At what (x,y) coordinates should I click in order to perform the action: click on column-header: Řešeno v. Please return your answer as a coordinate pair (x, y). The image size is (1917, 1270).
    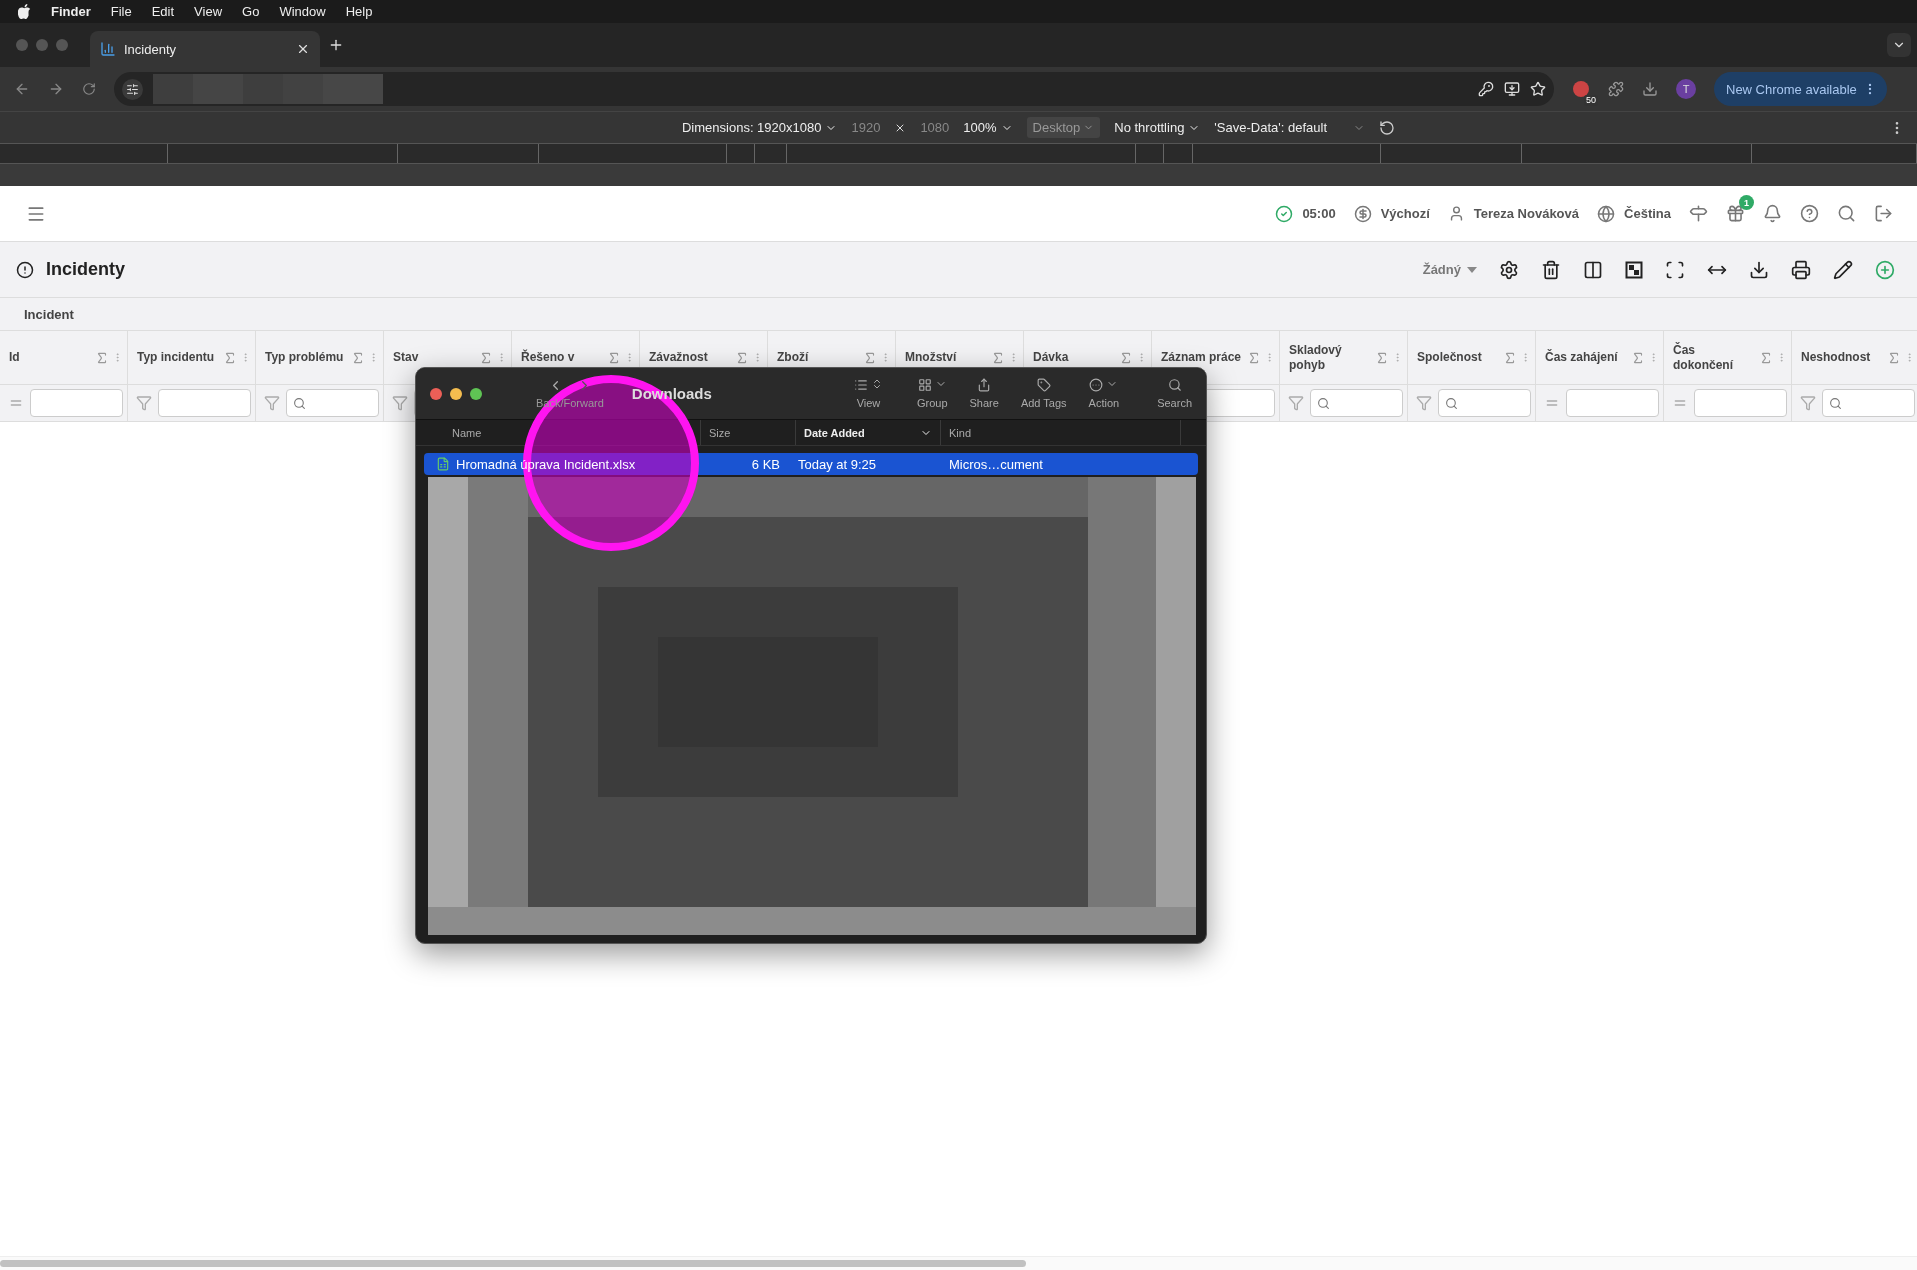
    Looking at the image, I should click on (562, 357).